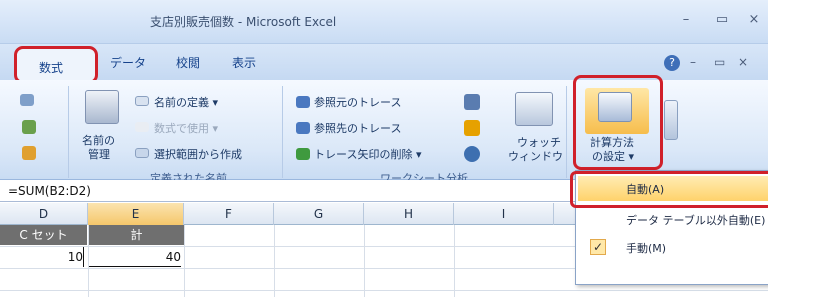 This screenshot has width=829, height=297. Describe the element at coordinates (29, 127) in the screenshot. I see `lookup-icon` at that location.